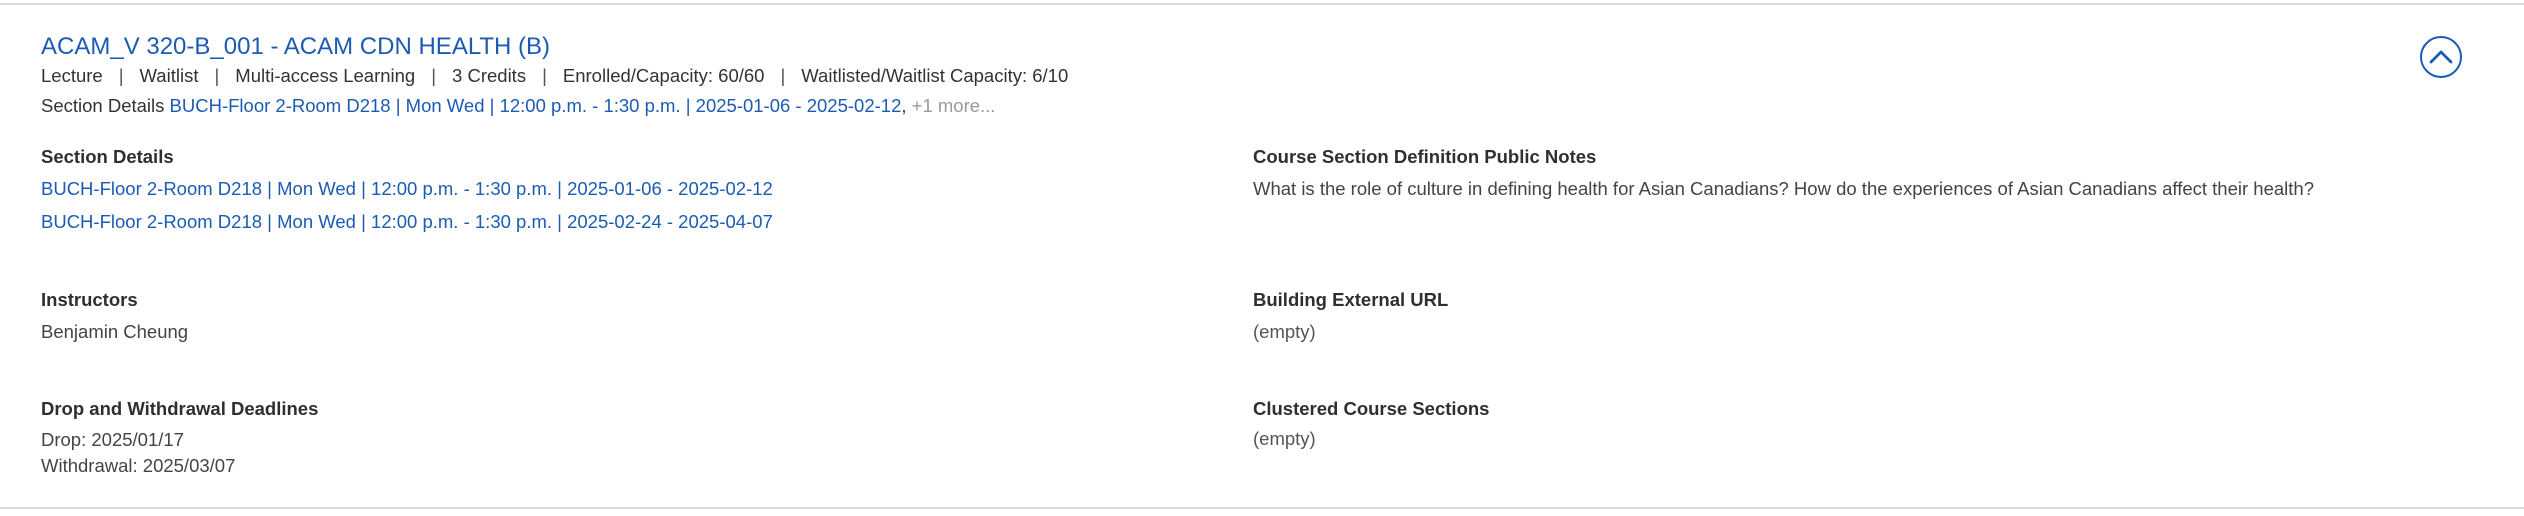 Image resolution: width=2524 pixels, height=516 pixels. I want to click on bottom-divider, so click(1262, 508).